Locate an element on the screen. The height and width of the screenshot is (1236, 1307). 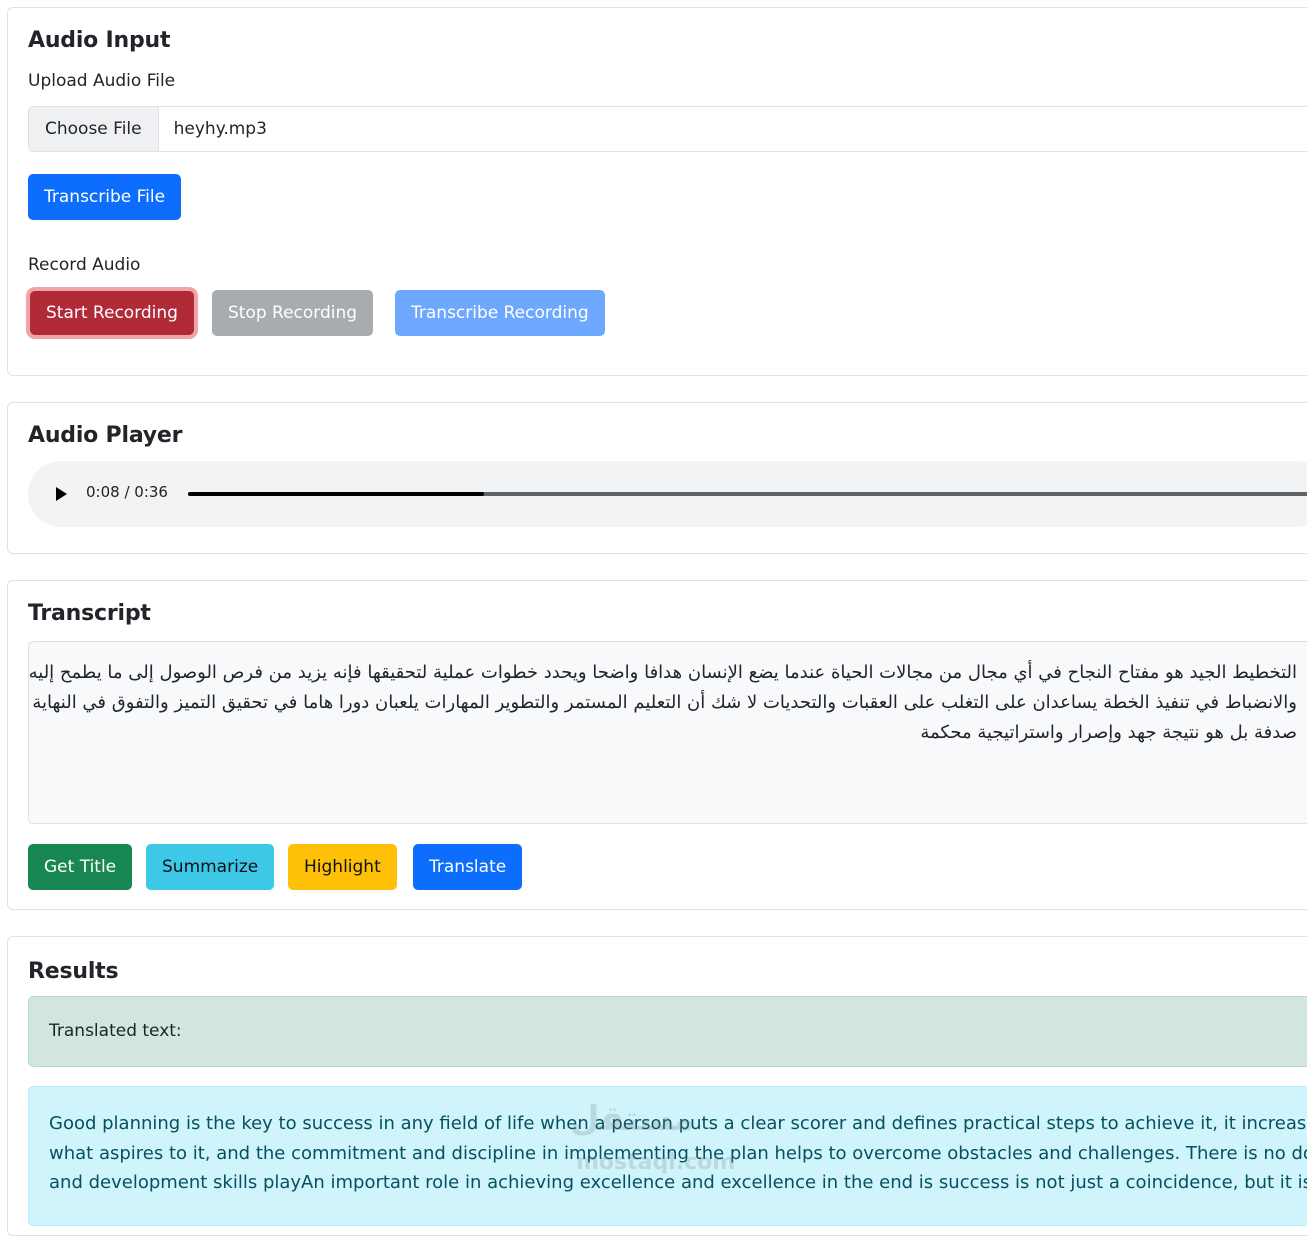
highlight-button: Highlight is located at coordinates (342, 867).